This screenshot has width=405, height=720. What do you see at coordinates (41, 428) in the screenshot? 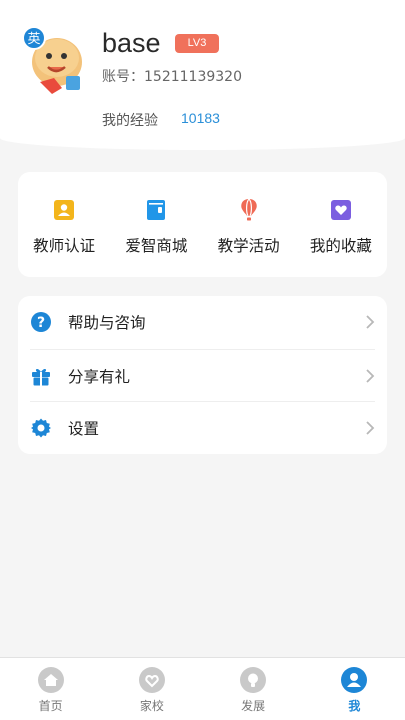
I see `gear-icon` at bounding box center [41, 428].